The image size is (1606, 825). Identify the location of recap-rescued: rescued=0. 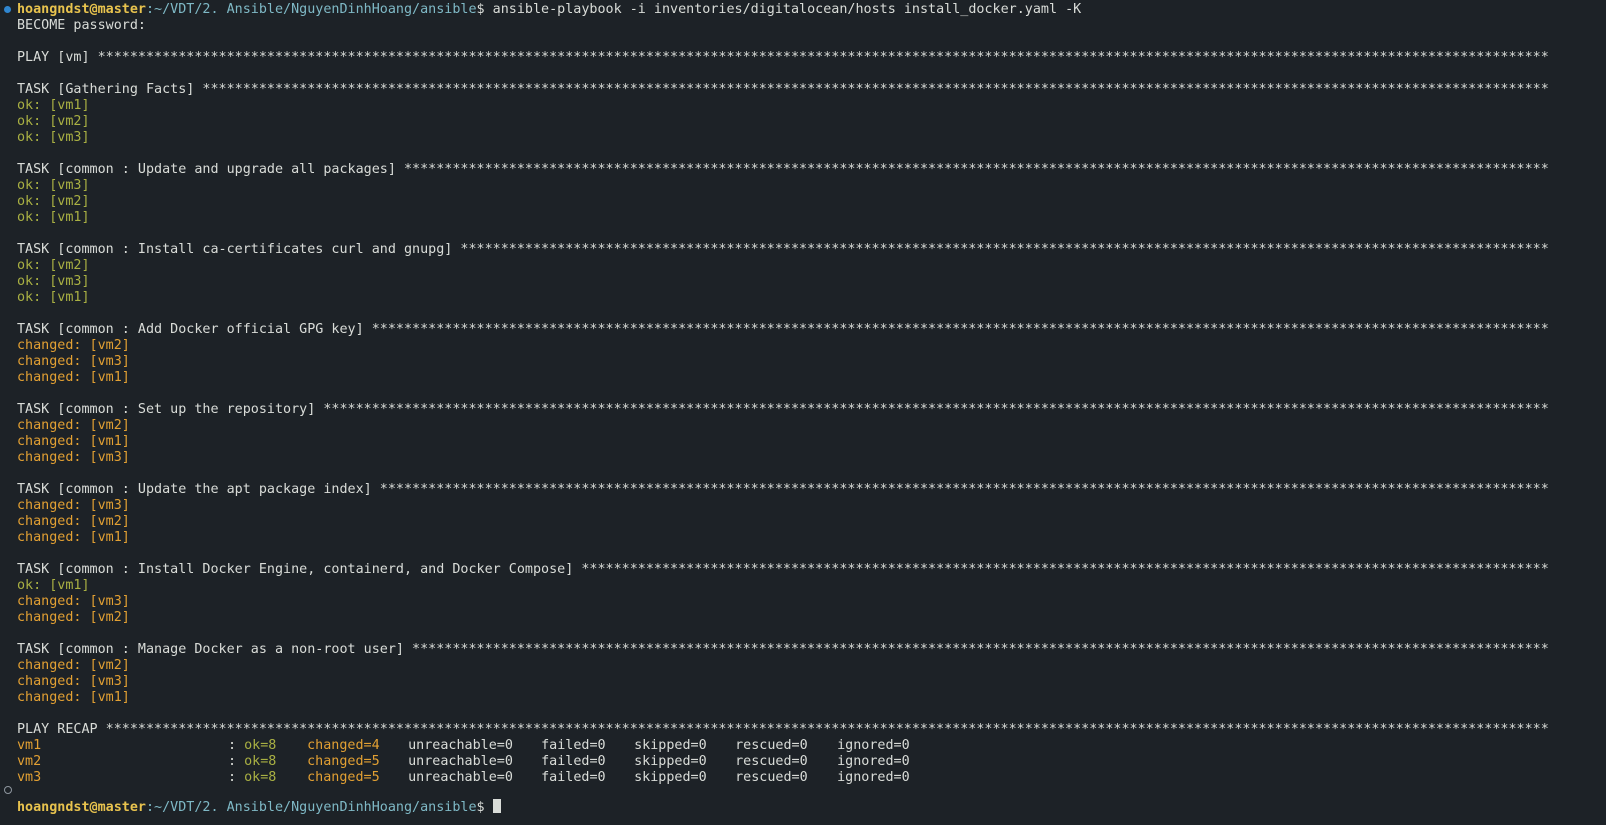
(771, 777).